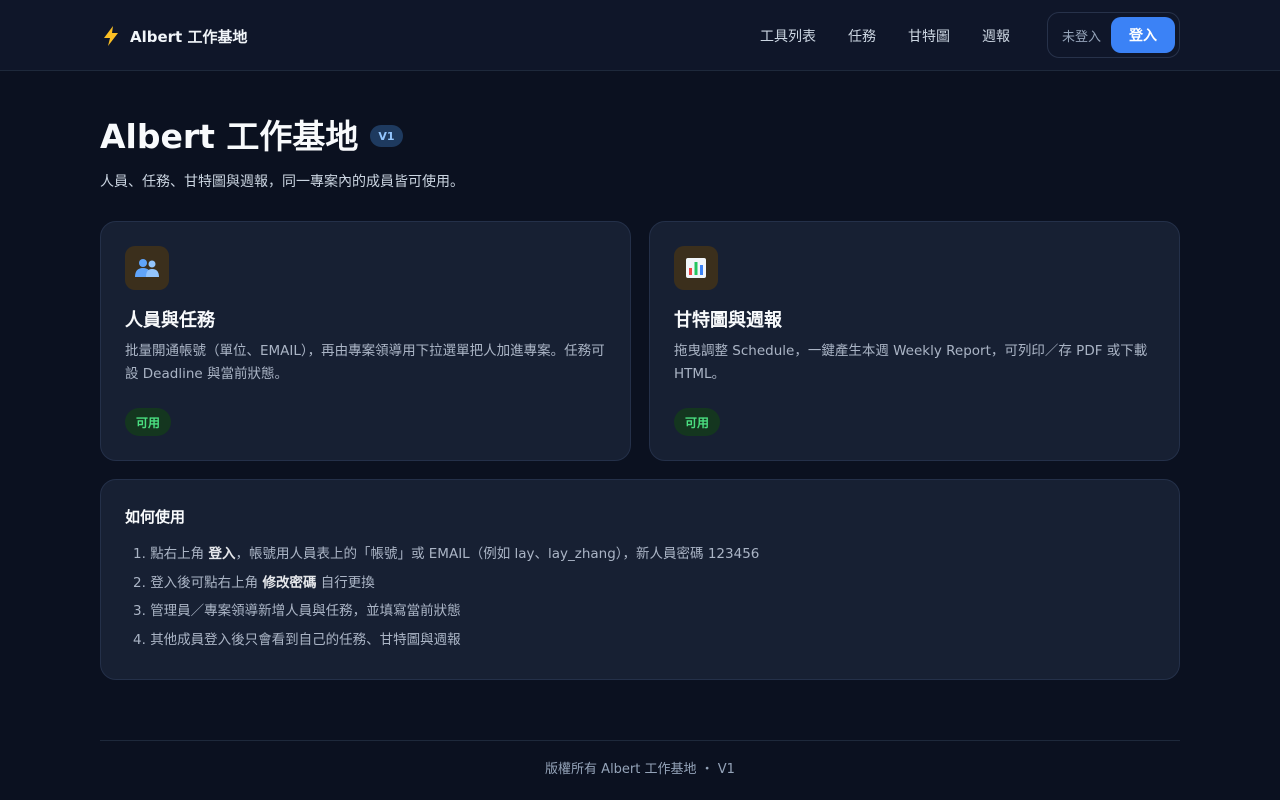  I want to click on card-title: 人員與任務, so click(170, 320).